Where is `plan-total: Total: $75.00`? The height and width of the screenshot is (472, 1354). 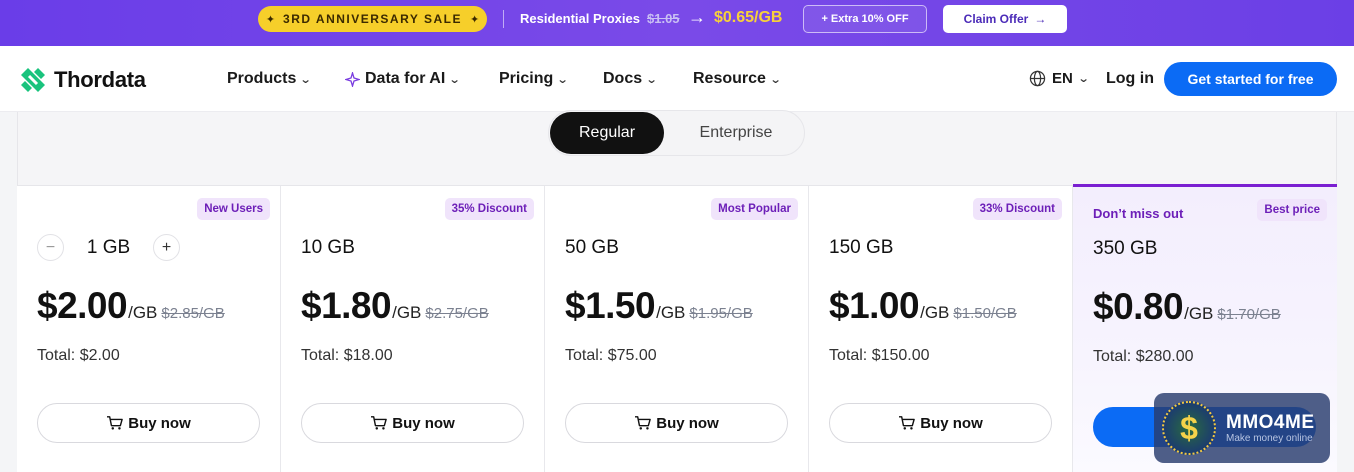 plan-total: Total: $75.00 is located at coordinates (611, 355).